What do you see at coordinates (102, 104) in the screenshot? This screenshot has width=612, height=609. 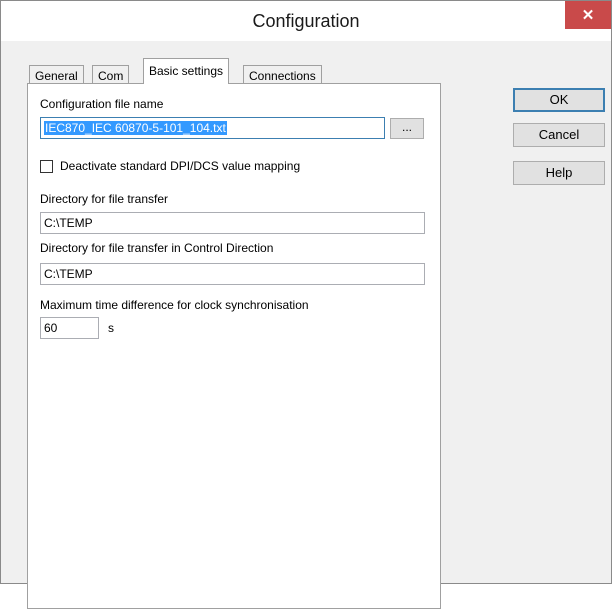 I see `config-file-label: Configuration file name` at bounding box center [102, 104].